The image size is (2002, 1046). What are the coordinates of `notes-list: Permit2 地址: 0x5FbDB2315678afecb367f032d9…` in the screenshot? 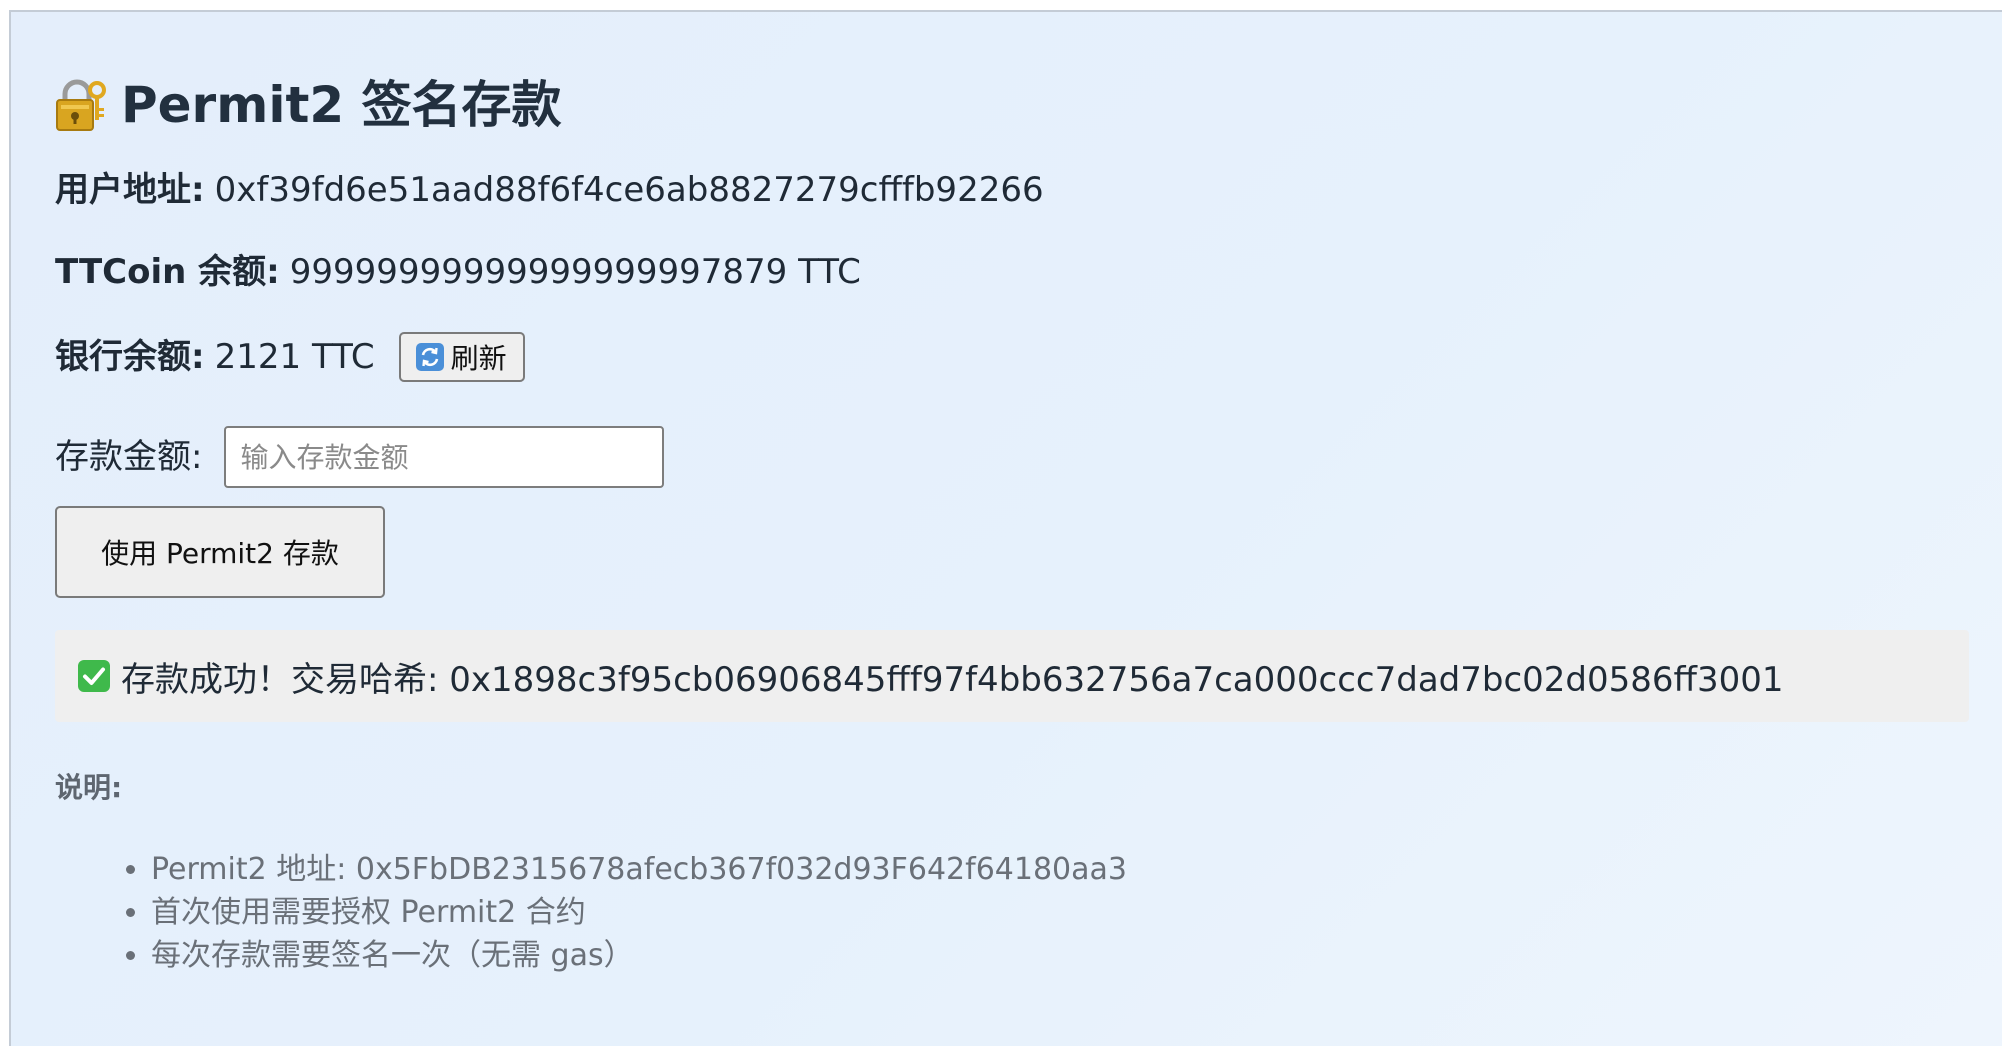 It's located at (591, 912).